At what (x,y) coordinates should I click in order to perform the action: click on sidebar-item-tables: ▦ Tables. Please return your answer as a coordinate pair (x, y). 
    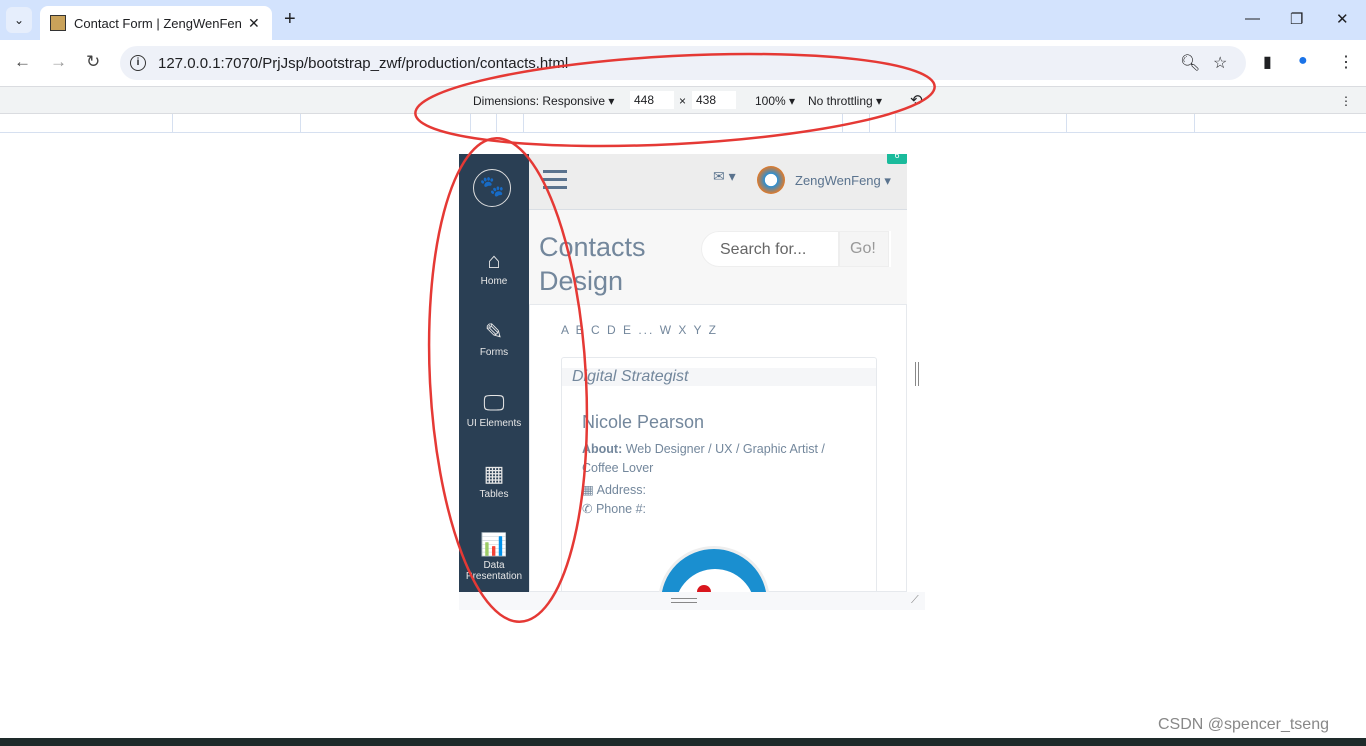
    Looking at the image, I should click on (494, 480).